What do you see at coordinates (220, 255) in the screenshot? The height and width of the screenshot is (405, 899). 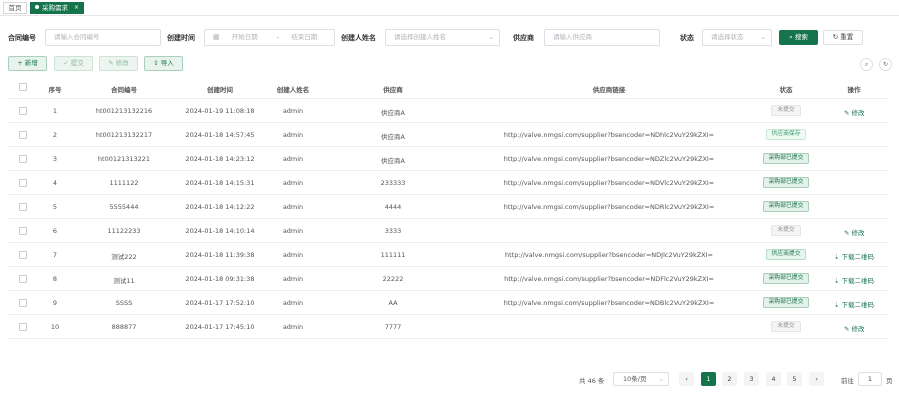 I see `row-created-time: 2024-01-18 11:39:38` at bounding box center [220, 255].